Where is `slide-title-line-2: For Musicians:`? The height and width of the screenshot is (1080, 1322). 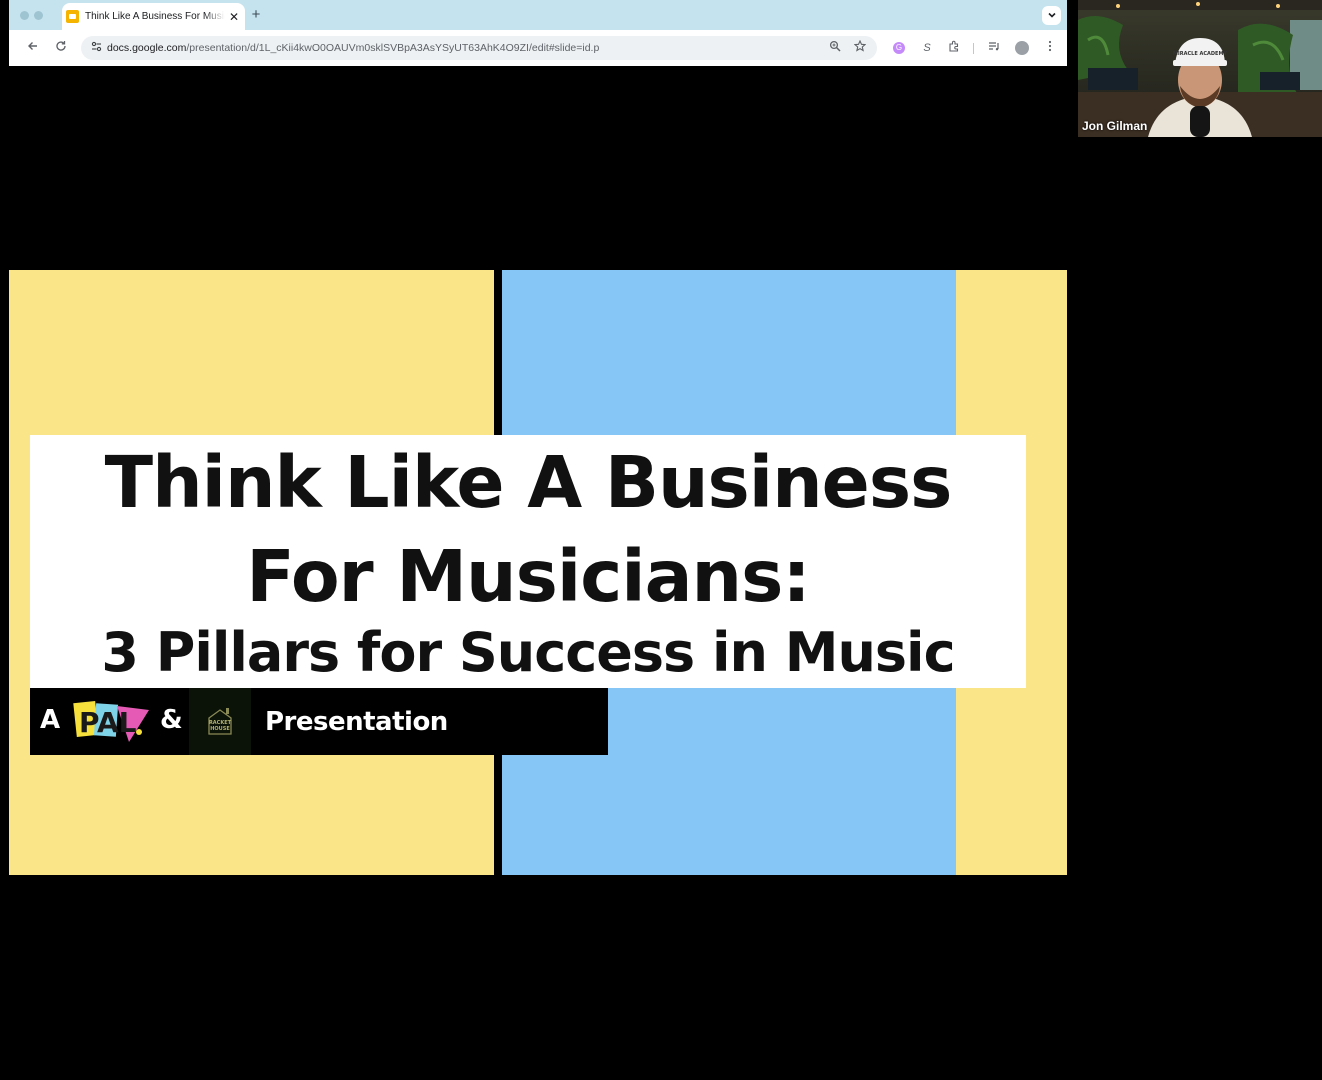
slide-title-line-2: For Musicians: is located at coordinates (528, 576).